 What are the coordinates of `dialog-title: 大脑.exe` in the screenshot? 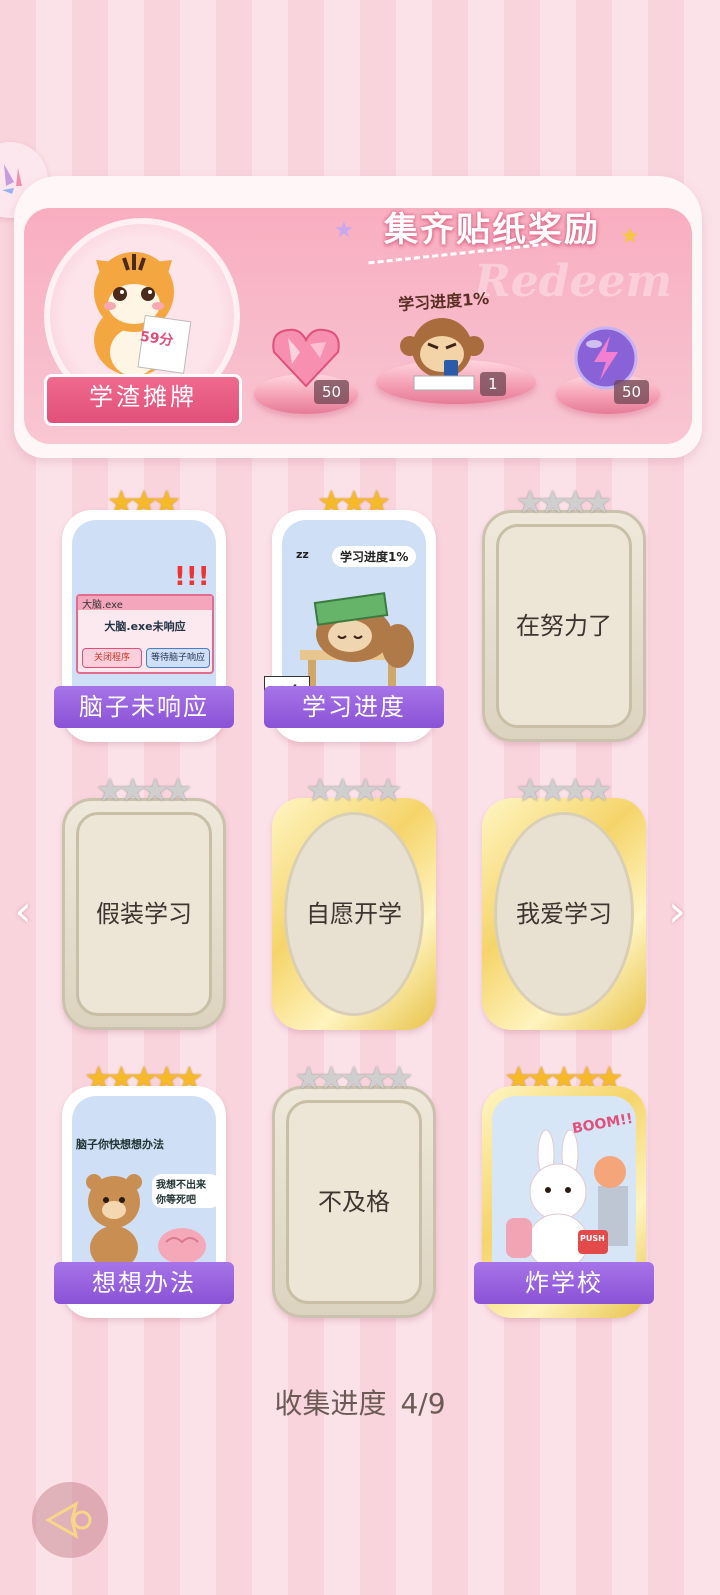 It's located at (145, 603).